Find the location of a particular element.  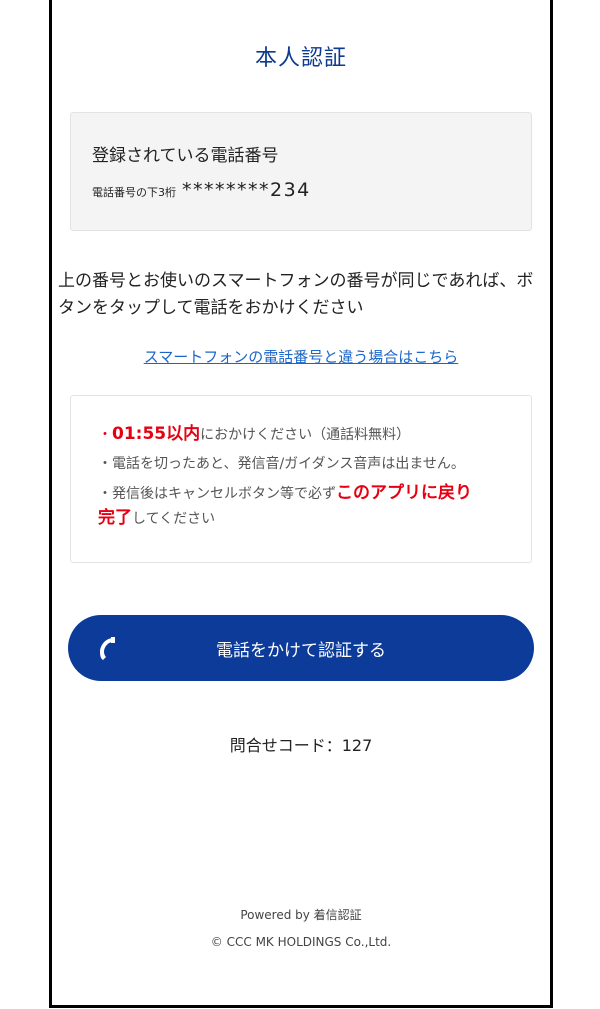

phone-number-row: 電話番号の下3桁 ********234 is located at coordinates (201, 190).